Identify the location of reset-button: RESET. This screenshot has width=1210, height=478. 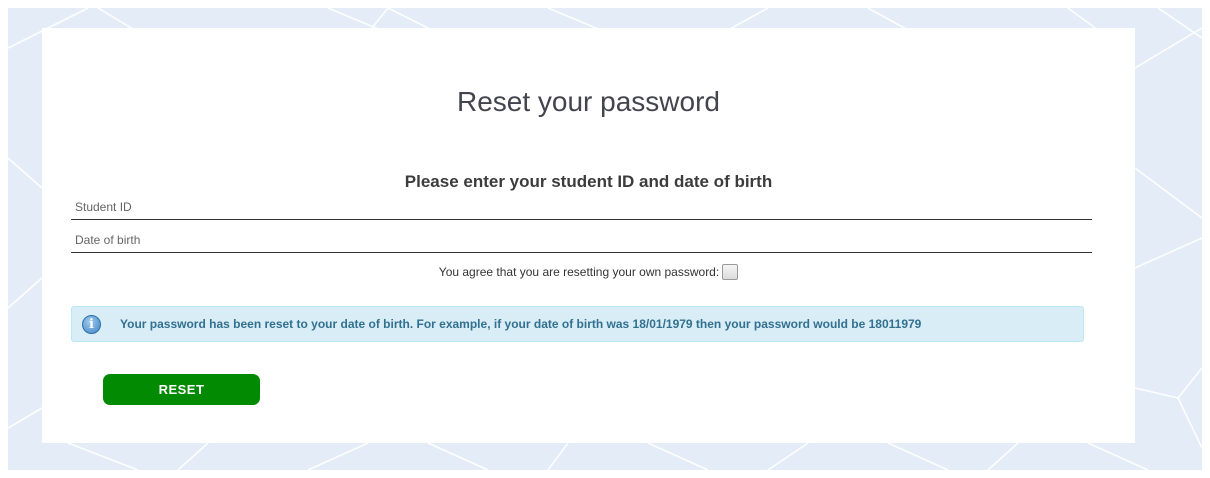
(181, 389).